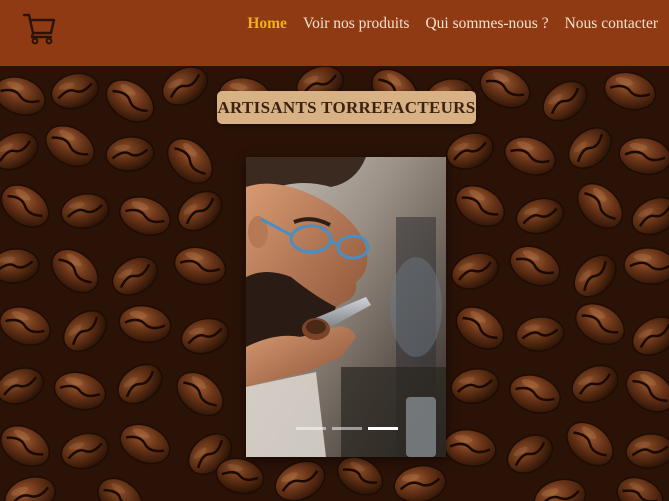  What do you see at coordinates (611, 24) in the screenshot?
I see `nav-contact: Nous contacter` at bounding box center [611, 24].